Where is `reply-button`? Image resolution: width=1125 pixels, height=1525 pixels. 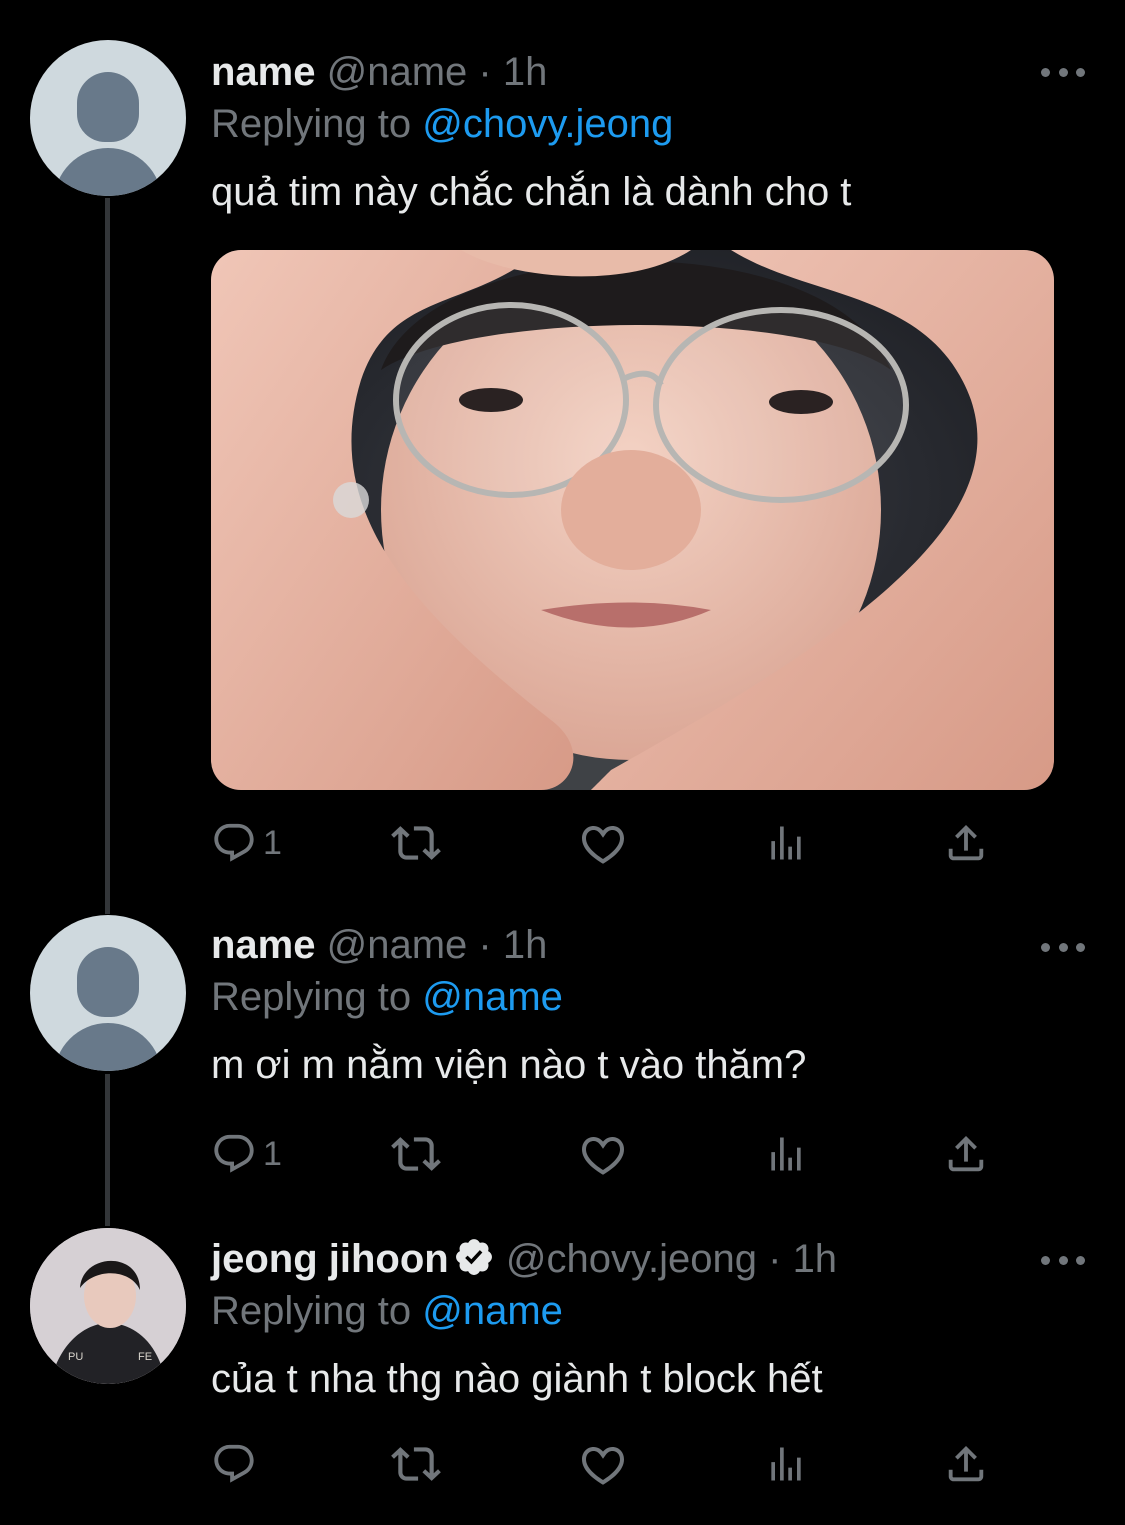
reply-button is located at coordinates (237, 1464).